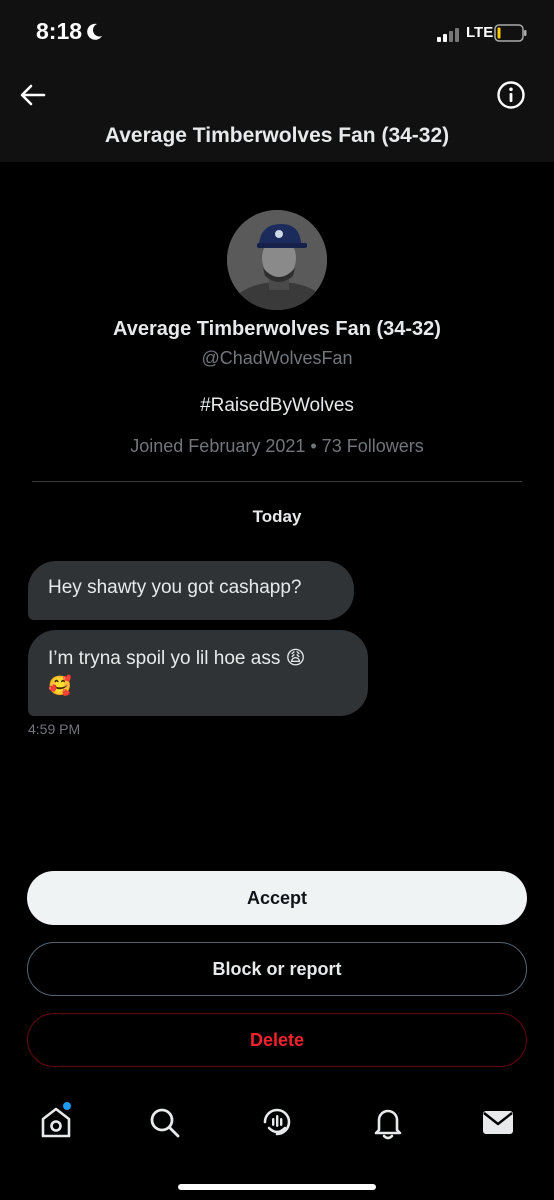  I want to click on battery-icon, so click(510, 33).